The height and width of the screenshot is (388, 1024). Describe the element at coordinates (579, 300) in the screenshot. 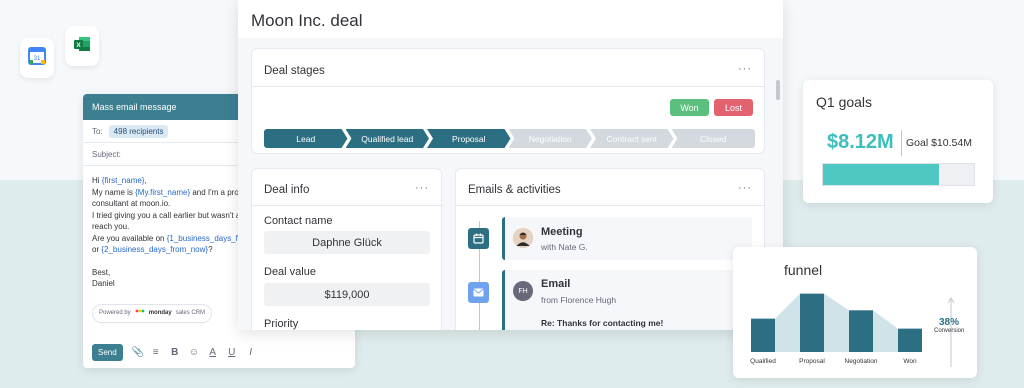

I see `activity-subtitle: from Florence Hugh` at that location.